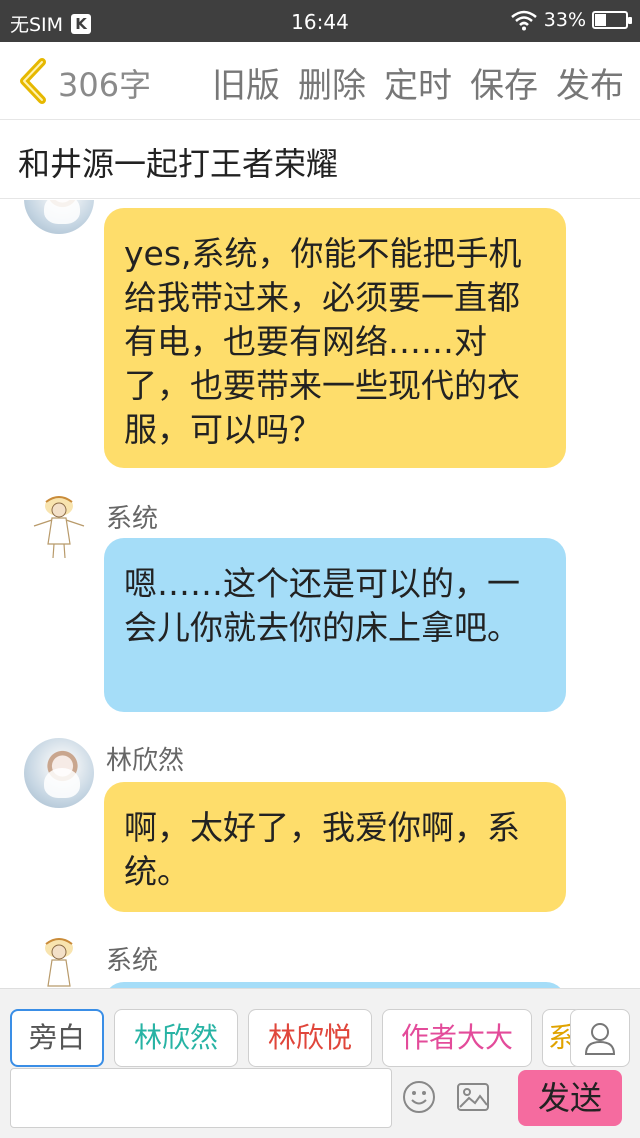 Image resolution: width=640 pixels, height=1138 pixels. What do you see at coordinates (310, 1038) in the screenshot?
I see `character-lin-xinyue: 林欣悦` at bounding box center [310, 1038].